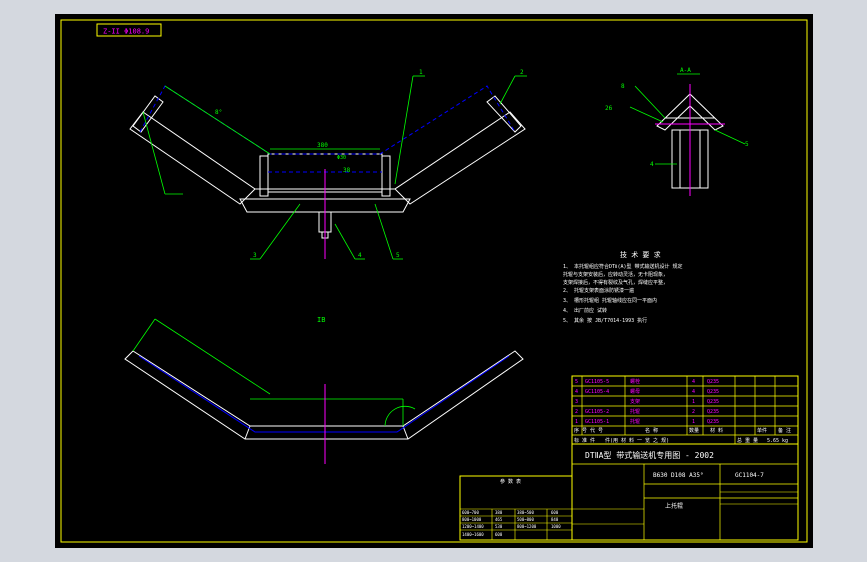 Image resolution: width=867 pixels, height=562 pixels. What do you see at coordinates (341, 158) in the screenshot?
I see `dim-30: Φ30` at bounding box center [341, 158].